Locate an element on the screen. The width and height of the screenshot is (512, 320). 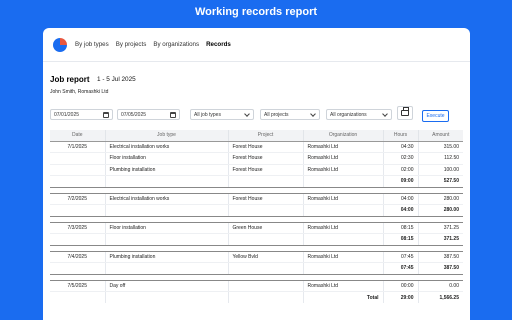
table-row: 7/5/2025 Day off Romashki Ltd 00:00 0.00 is located at coordinates (256, 286).